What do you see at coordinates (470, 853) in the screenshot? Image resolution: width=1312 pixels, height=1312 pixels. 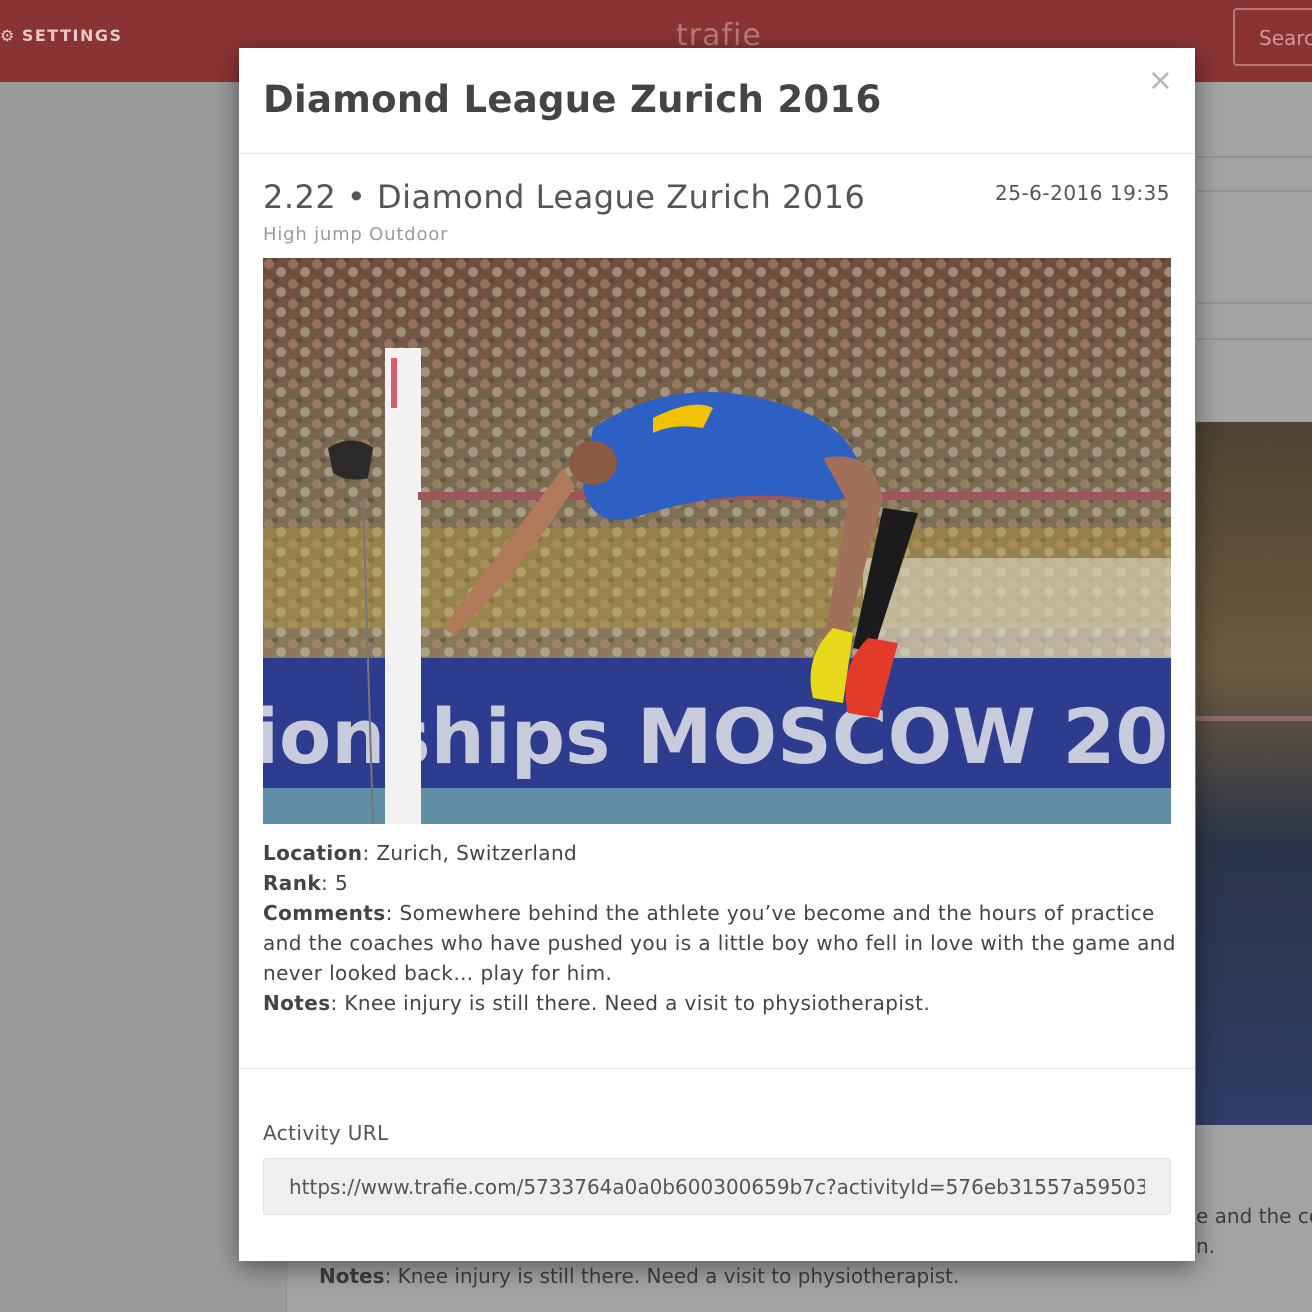 I see `location-value: : Zurich, Switzerland` at bounding box center [470, 853].